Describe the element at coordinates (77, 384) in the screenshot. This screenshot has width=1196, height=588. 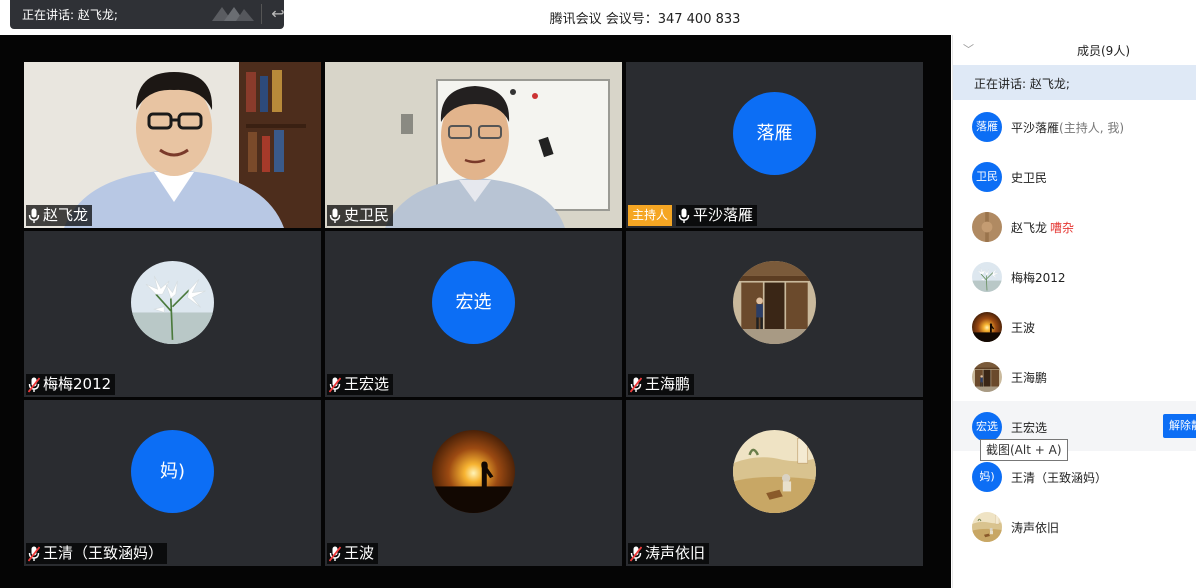
I see `participant-name: 梅梅2012` at that location.